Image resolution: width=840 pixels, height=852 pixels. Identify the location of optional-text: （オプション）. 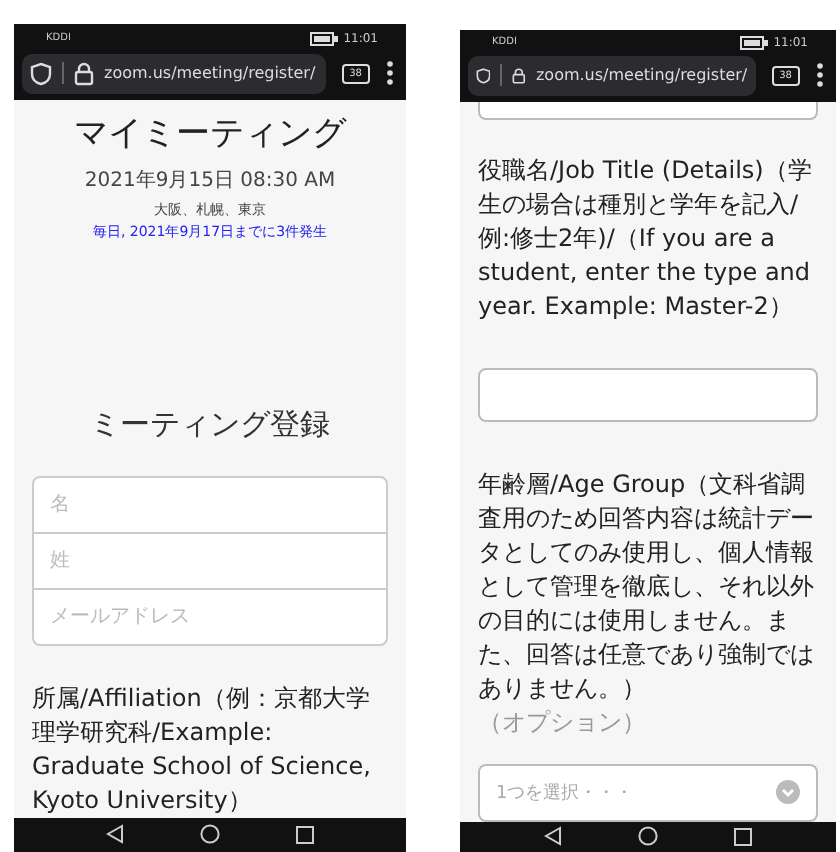
(563, 722).